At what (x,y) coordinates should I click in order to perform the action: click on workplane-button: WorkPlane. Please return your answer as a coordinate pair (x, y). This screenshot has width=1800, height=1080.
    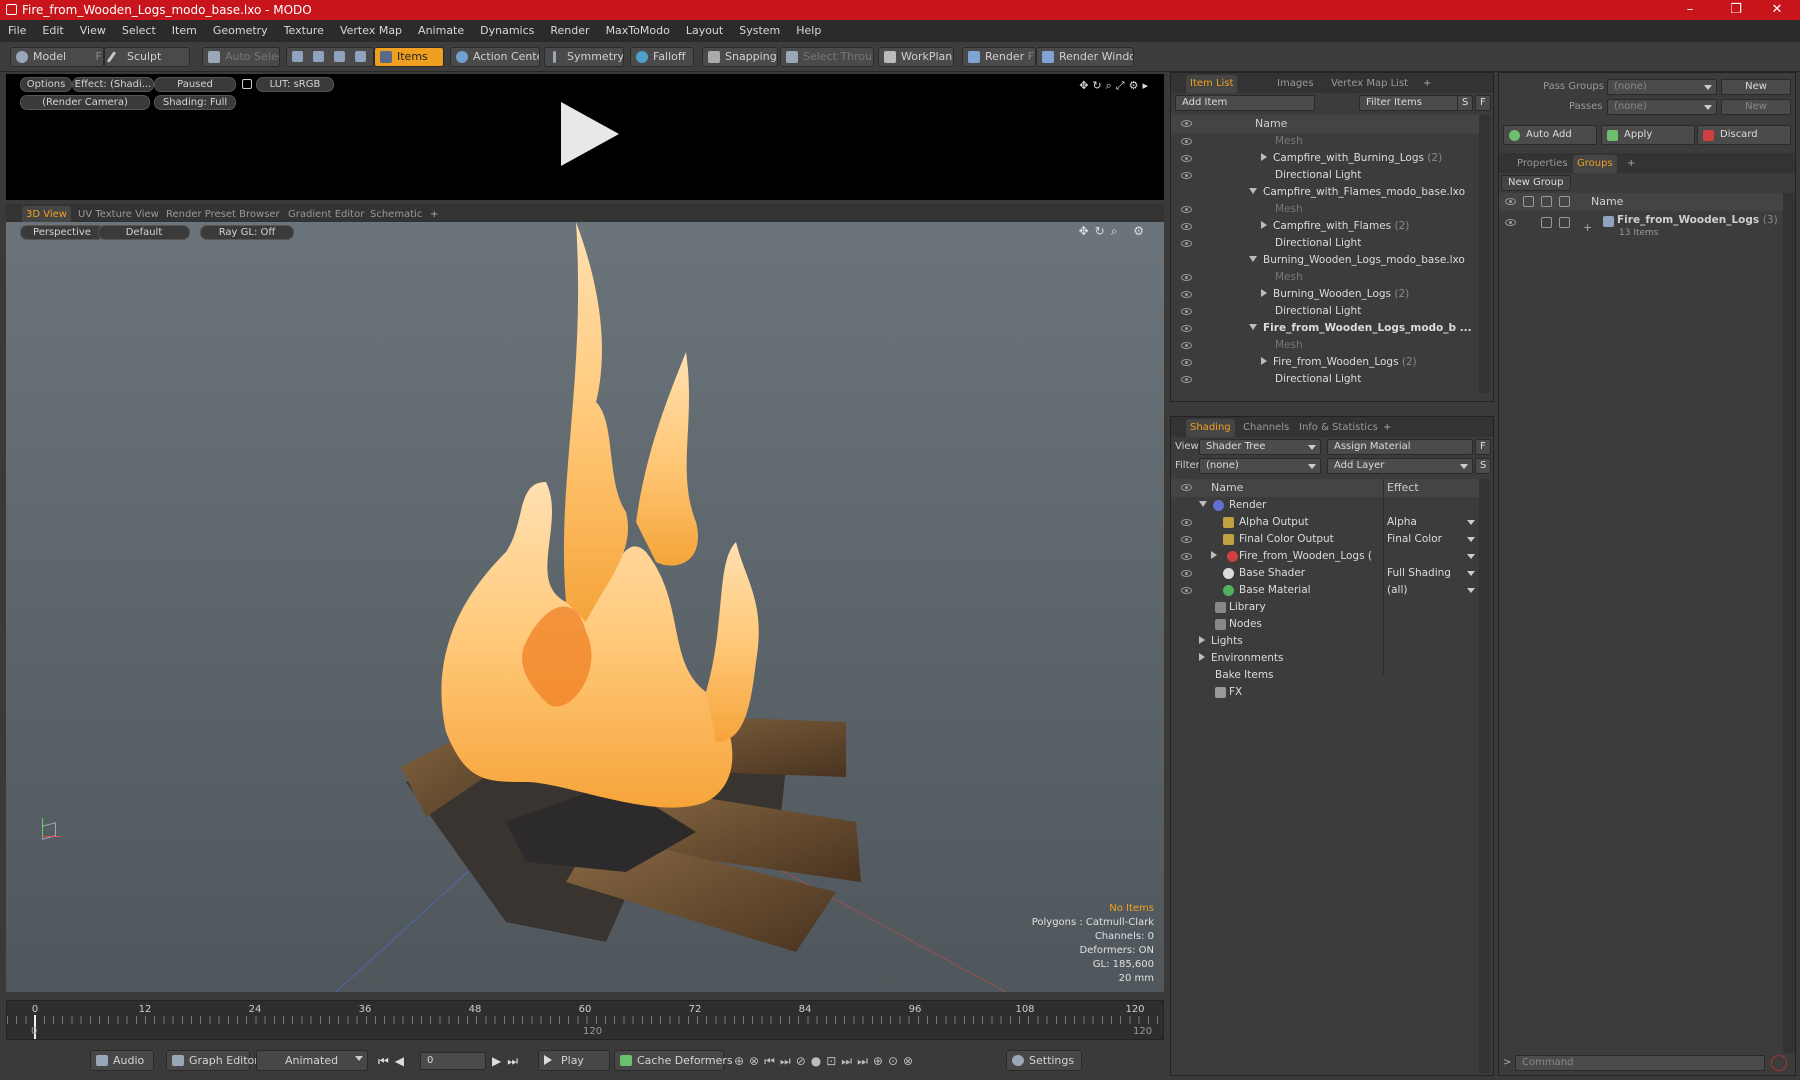
    Looking at the image, I should click on (916, 57).